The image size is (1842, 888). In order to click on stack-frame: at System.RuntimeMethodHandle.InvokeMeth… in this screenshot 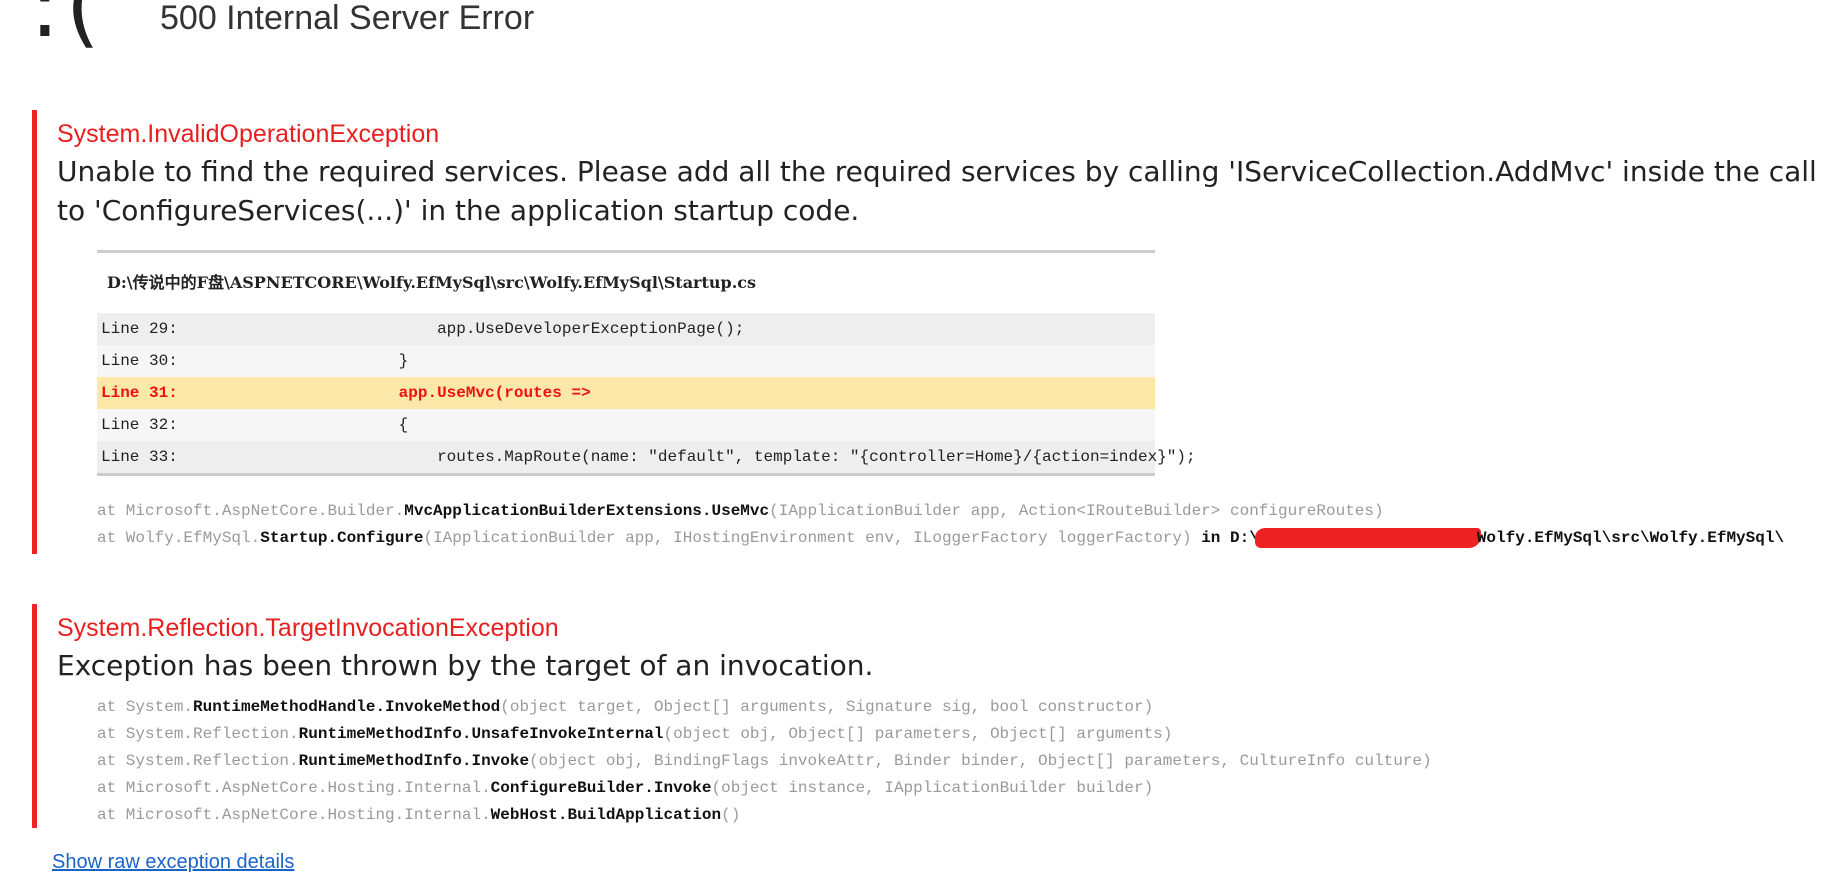, I will do `click(764, 707)`.